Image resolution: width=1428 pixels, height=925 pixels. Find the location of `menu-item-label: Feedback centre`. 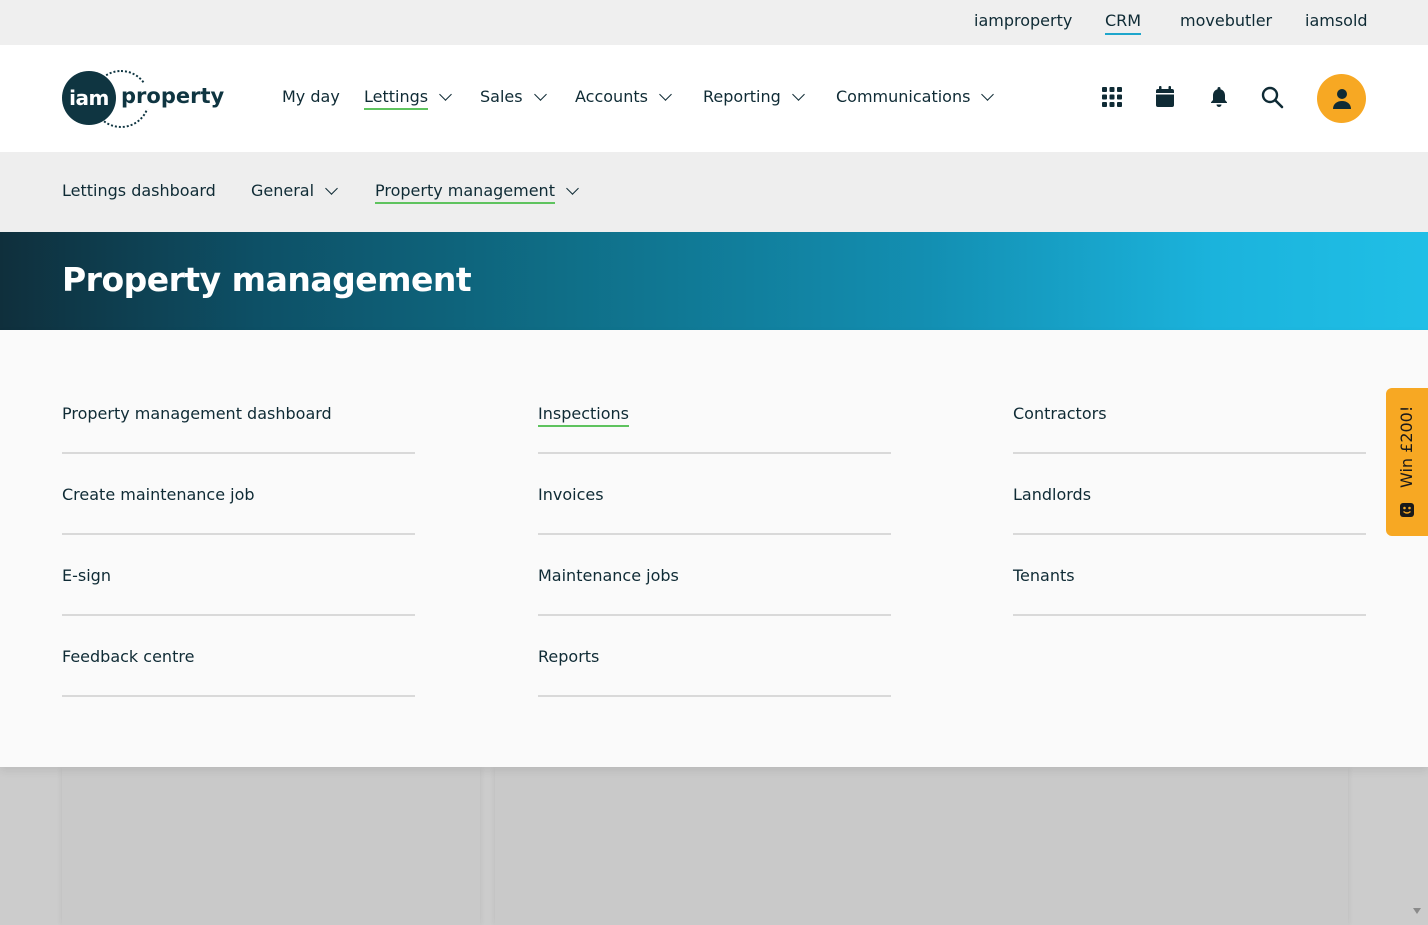

menu-item-label: Feedback centre is located at coordinates (128, 656).